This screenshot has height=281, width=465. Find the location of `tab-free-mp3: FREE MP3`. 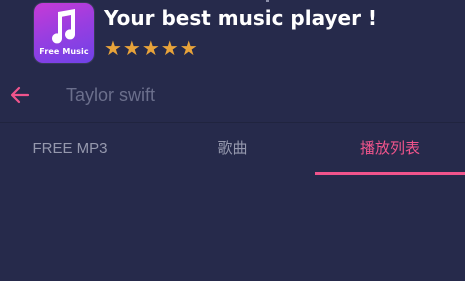

tab-free-mp3: FREE MP3 is located at coordinates (70, 149).